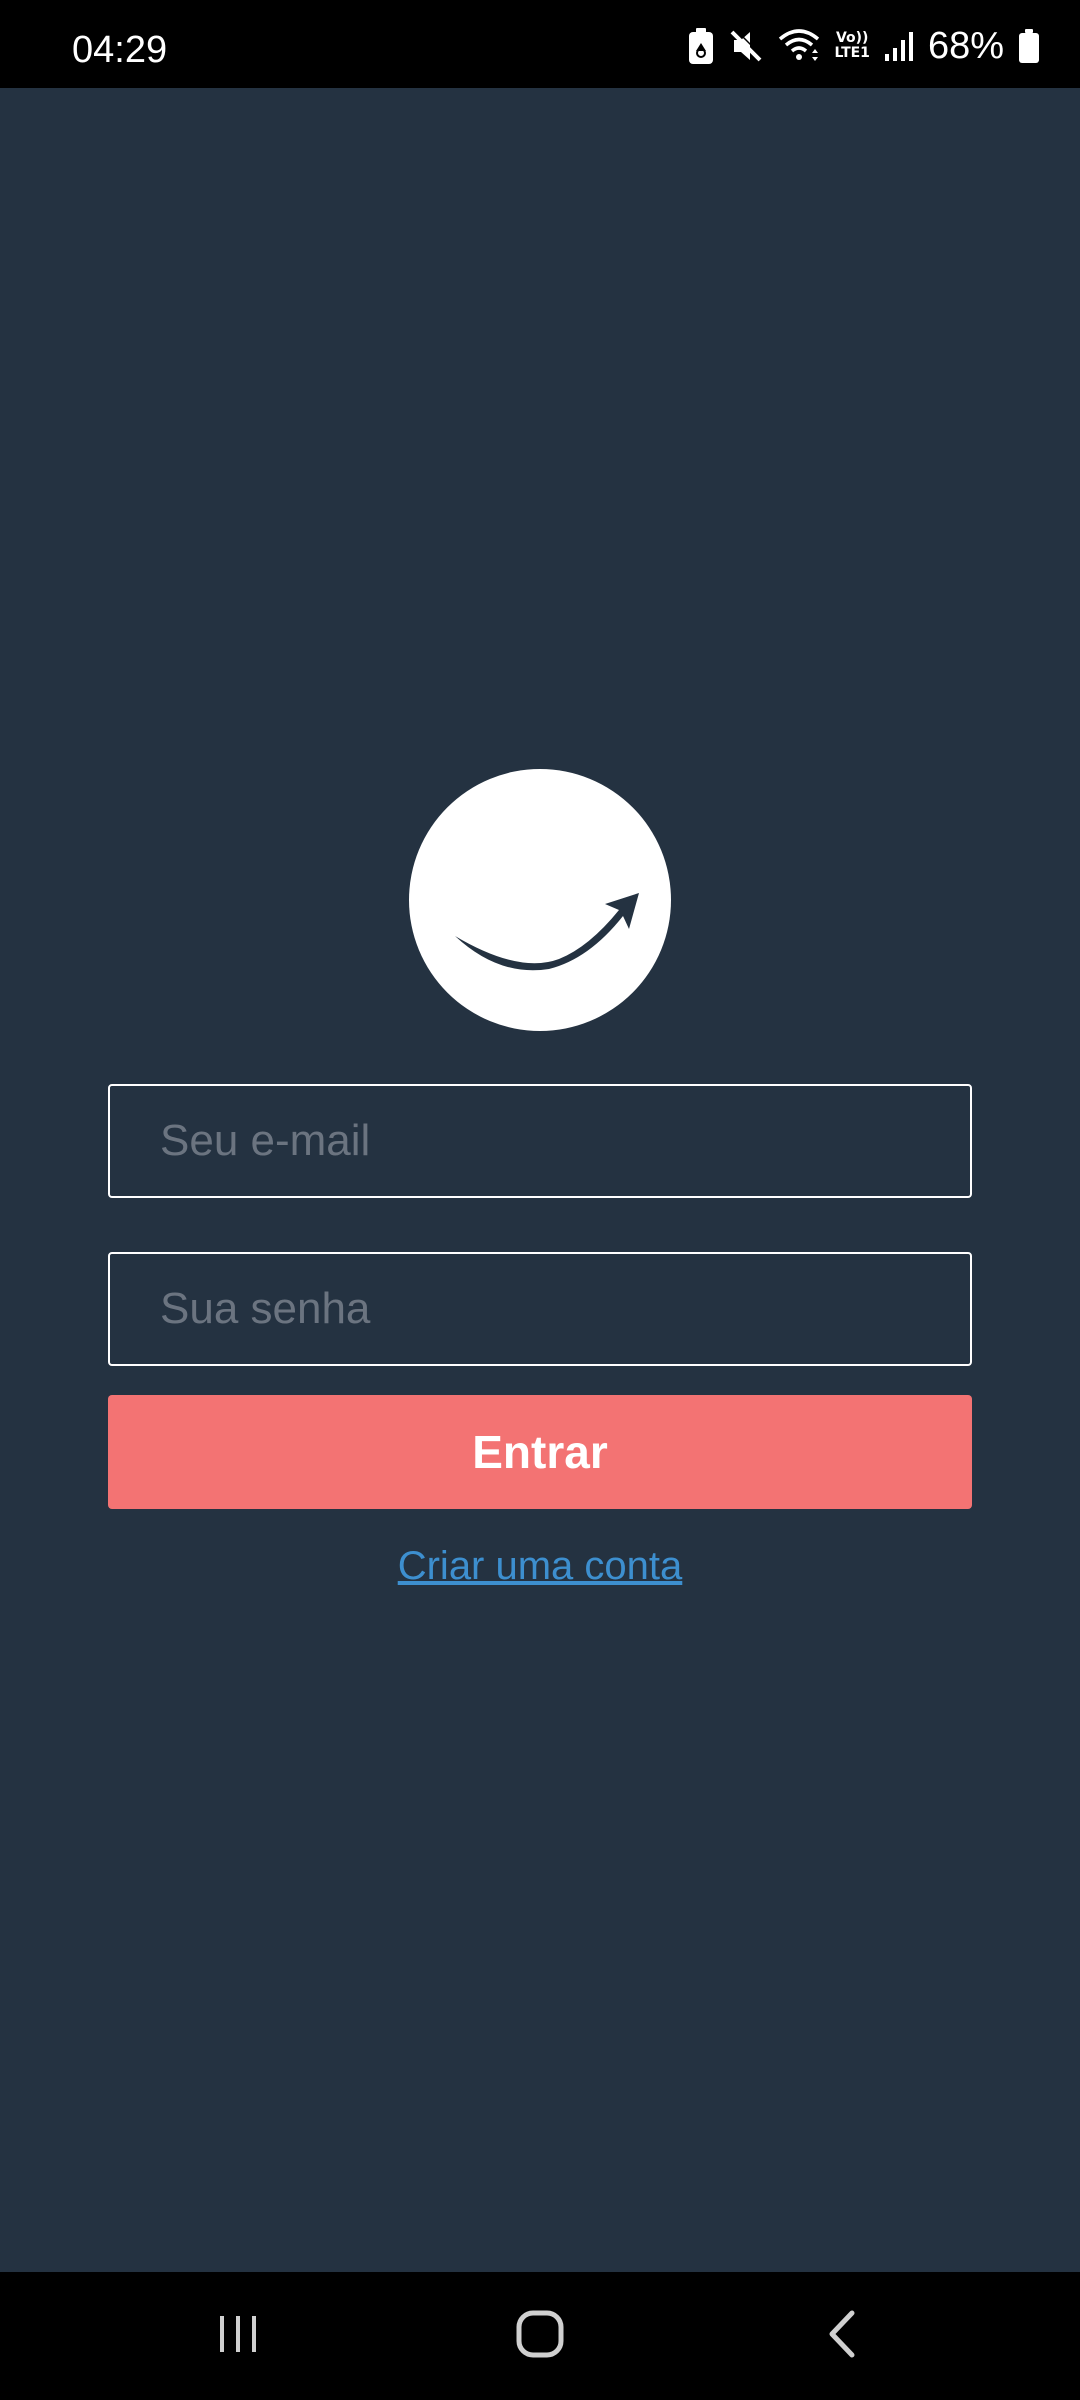 This screenshot has width=1080, height=2400. I want to click on back-button, so click(842, 2336).